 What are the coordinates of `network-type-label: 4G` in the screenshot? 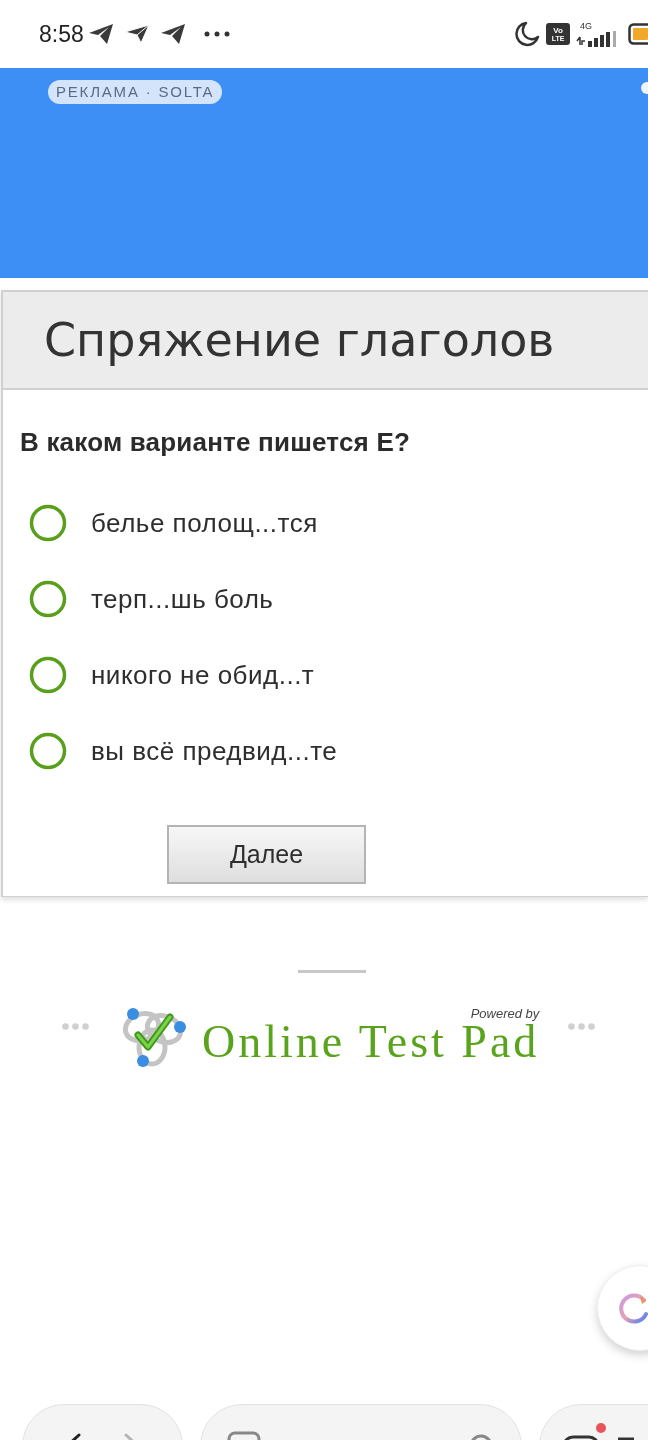 It's located at (586, 26).